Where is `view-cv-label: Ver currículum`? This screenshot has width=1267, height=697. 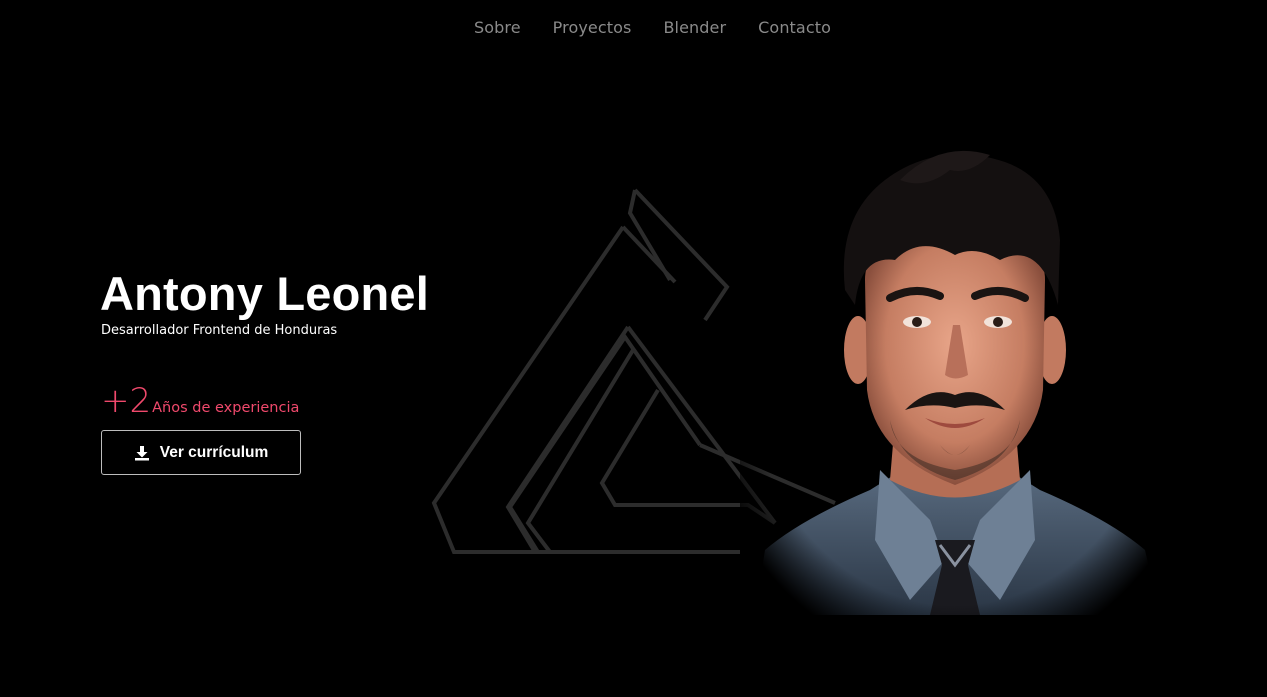
view-cv-label: Ver currículum is located at coordinates (214, 452).